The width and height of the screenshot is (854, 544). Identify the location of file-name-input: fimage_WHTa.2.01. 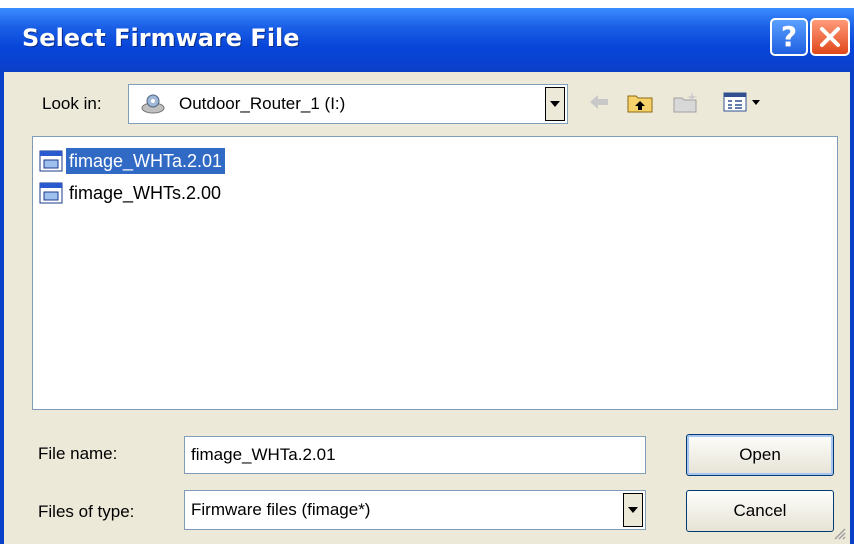
(415, 455).